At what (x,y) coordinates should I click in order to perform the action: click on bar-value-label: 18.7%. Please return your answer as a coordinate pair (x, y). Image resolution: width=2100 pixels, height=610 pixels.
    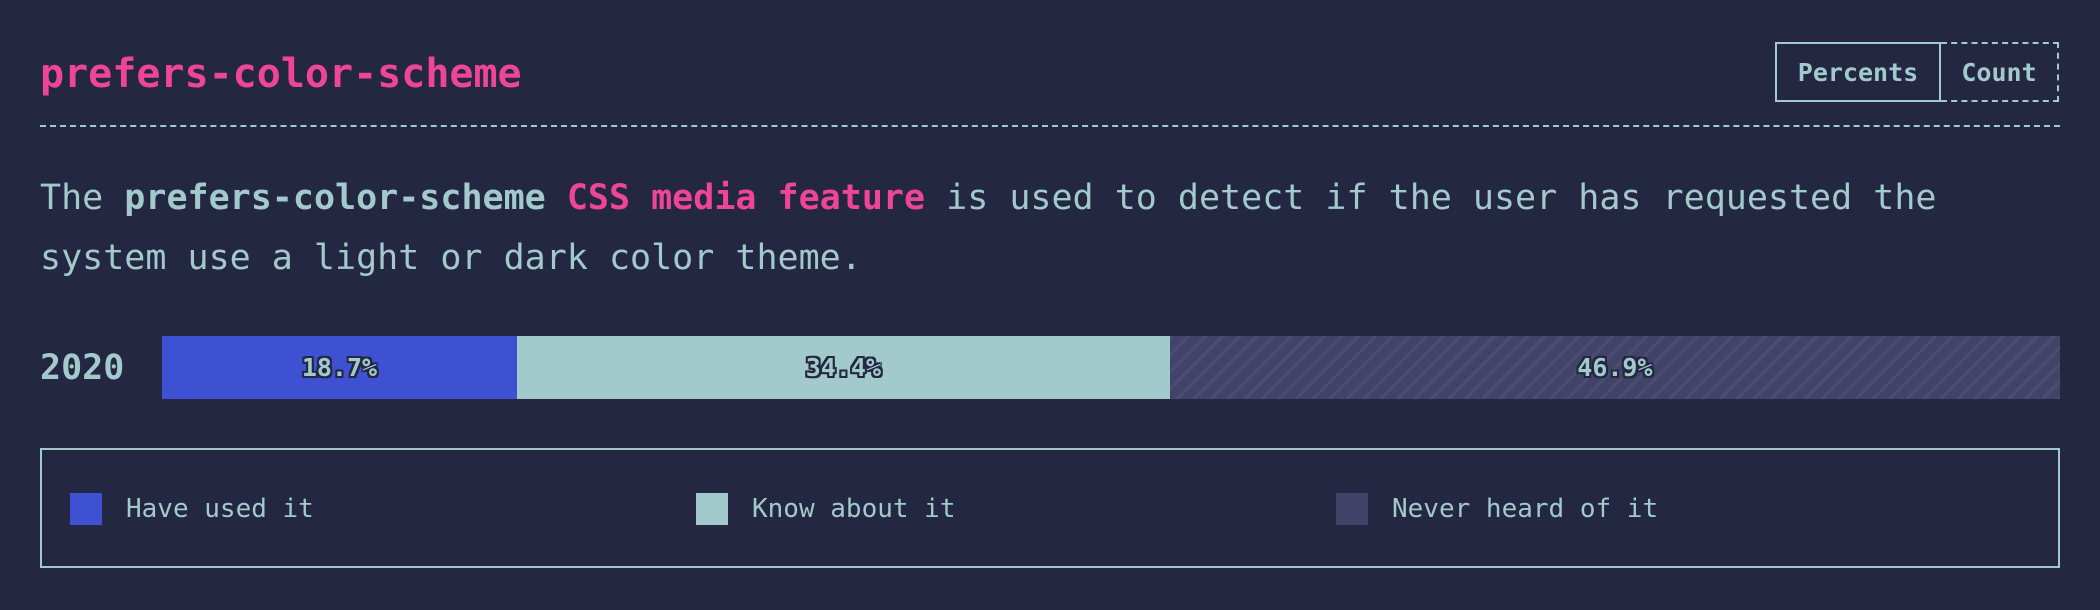
    Looking at the image, I should click on (339, 367).